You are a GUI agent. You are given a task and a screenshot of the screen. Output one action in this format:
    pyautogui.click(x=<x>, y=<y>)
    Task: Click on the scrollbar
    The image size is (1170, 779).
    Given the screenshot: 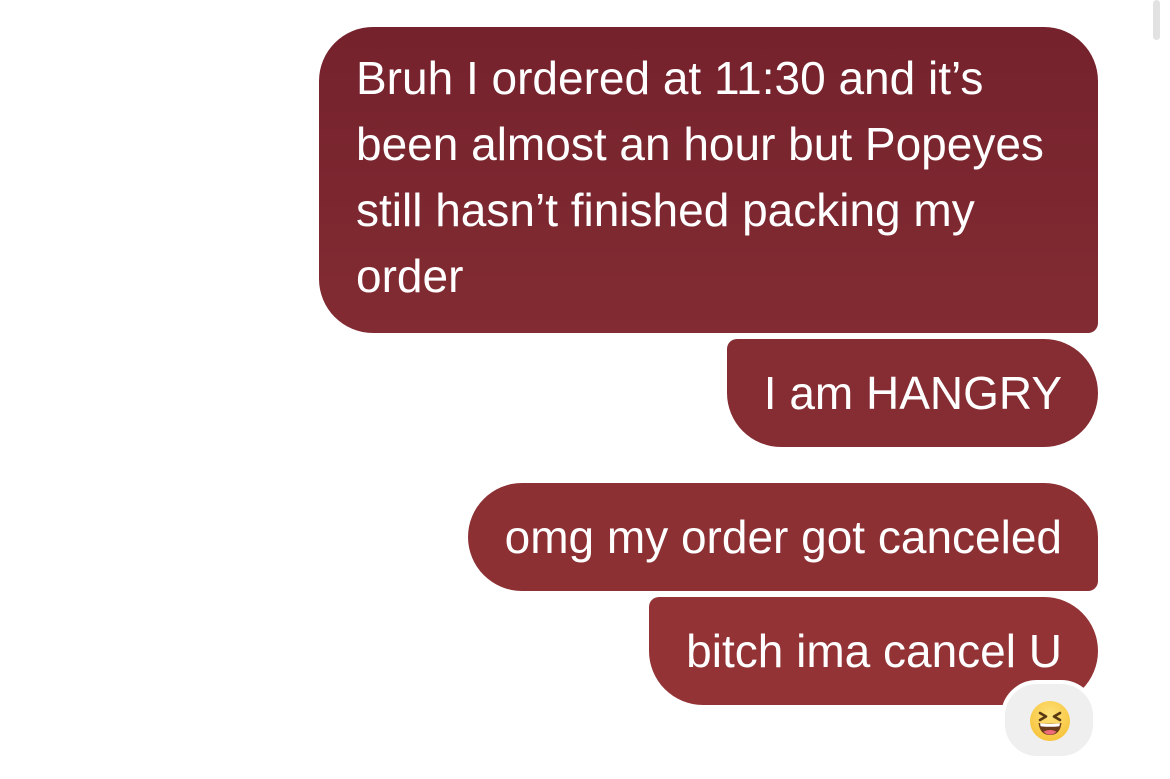 What is the action you would take?
    pyautogui.click(x=1156, y=20)
    